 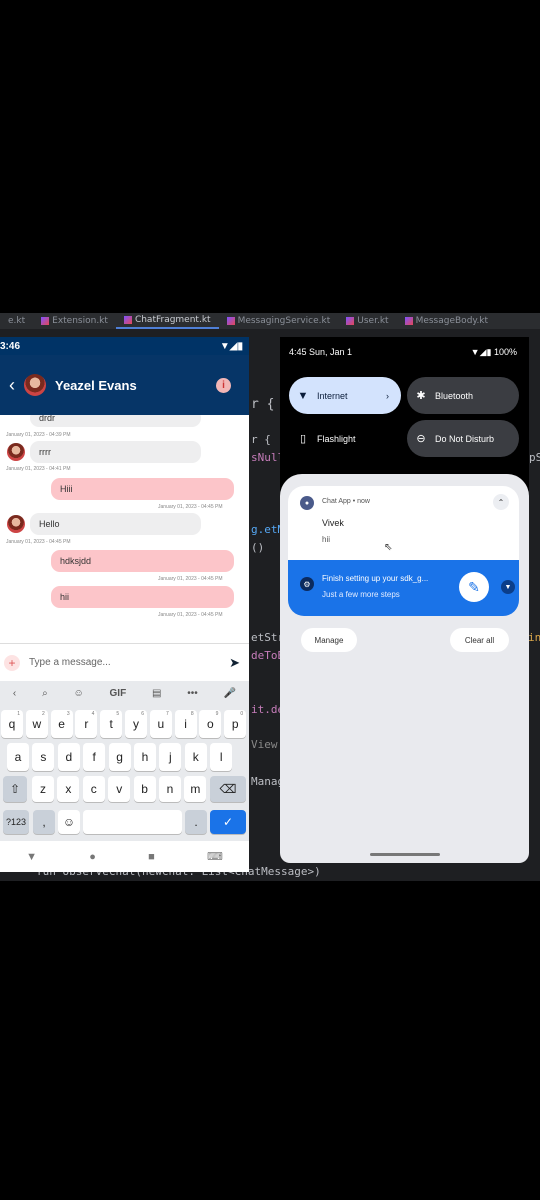 What do you see at coordinates (12, 385) in the screenshot?
I see `back-arrow-icon: ‹` at bounding box center [12, 385].